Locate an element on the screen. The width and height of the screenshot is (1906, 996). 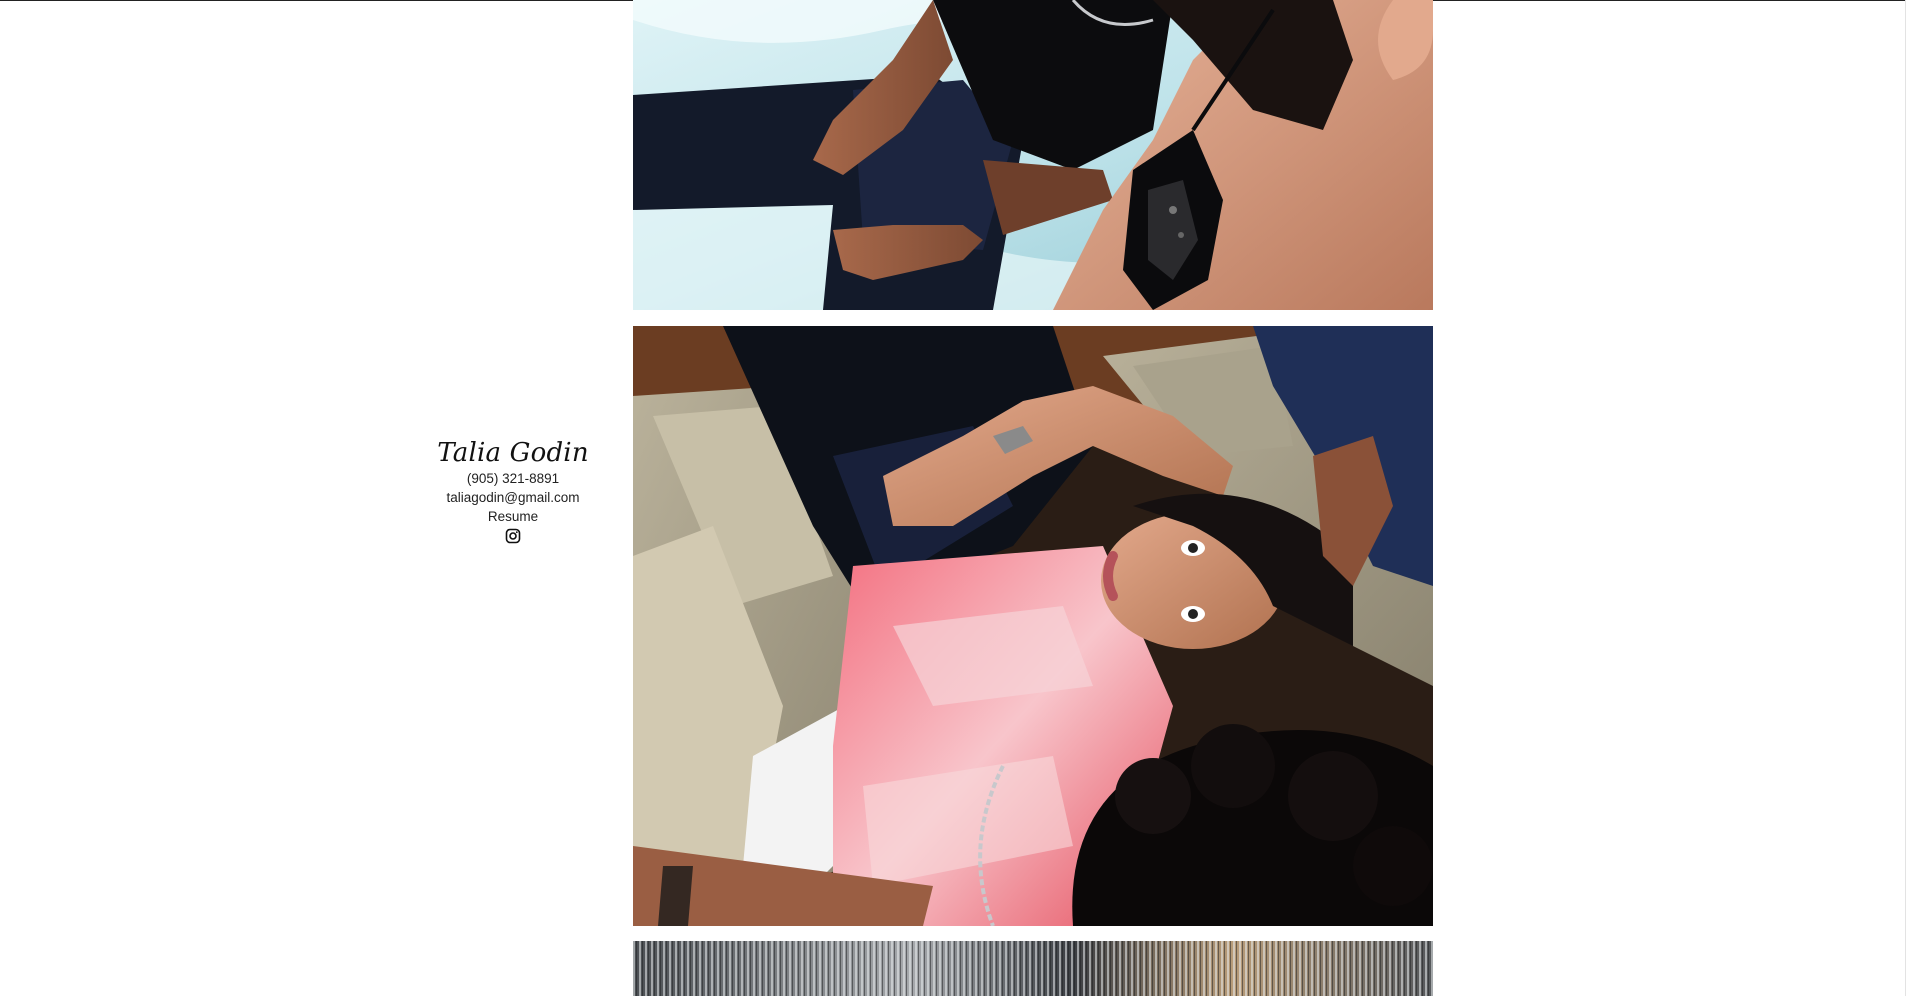
gallery-photo-sparkle is located at coordinates (1033, 968).